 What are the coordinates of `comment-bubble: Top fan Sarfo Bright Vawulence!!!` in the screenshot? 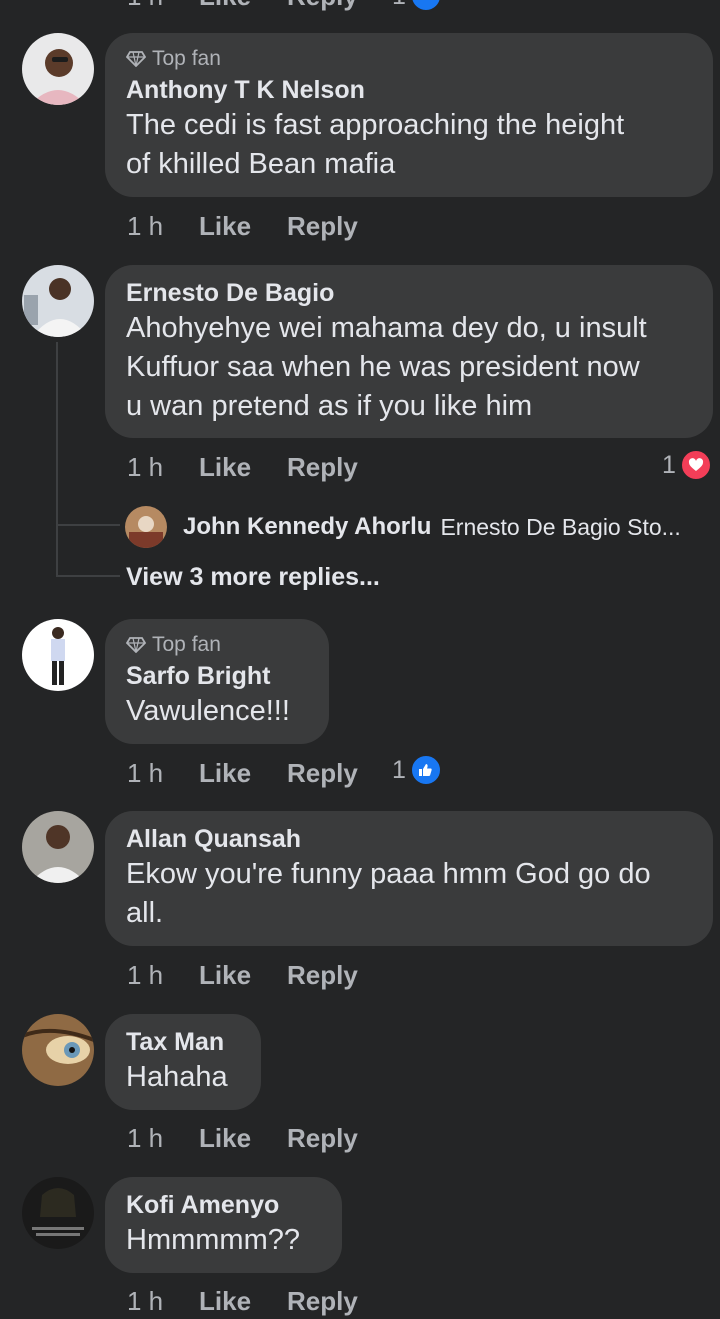 It's located at (217, 681).